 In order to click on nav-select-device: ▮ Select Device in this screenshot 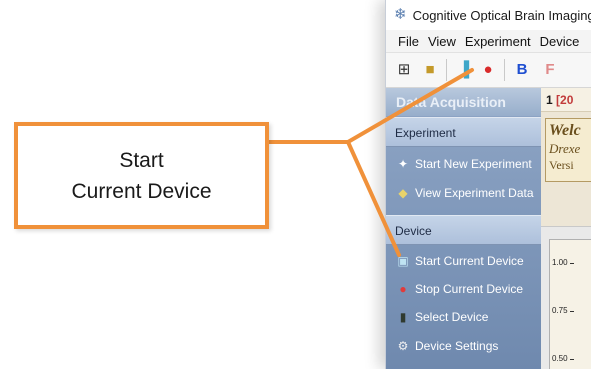, I will do `click(463, 317)`.